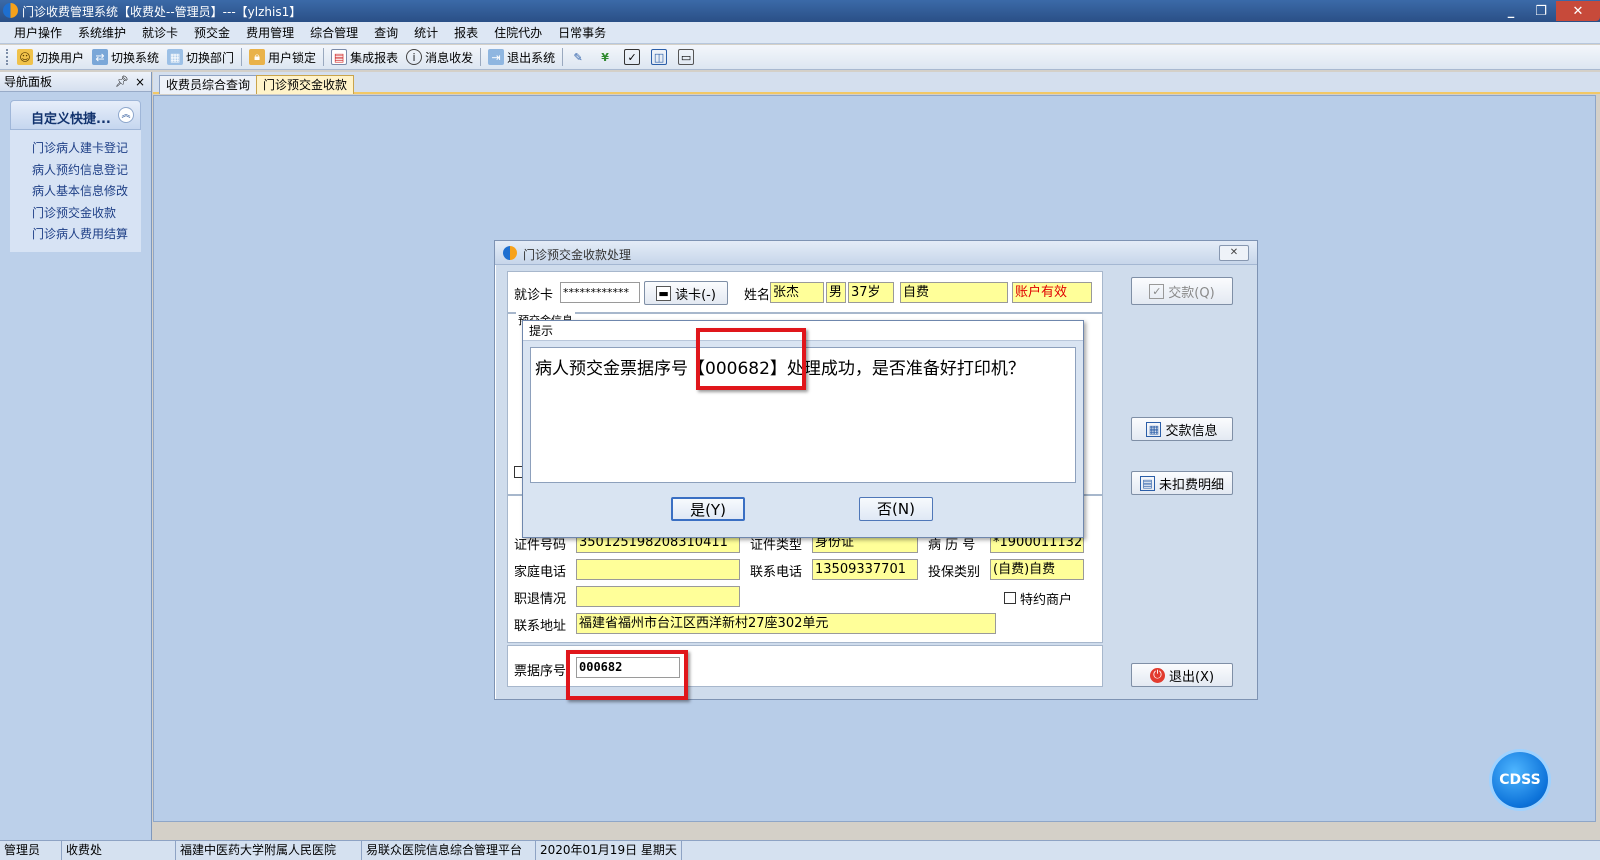 This screenshot has height=860, width=1600. What do you see at coordinates (1234, 253) in the screenshot?
I see `dialog-close-icon: ✕` at bounding box center [1234, 253].